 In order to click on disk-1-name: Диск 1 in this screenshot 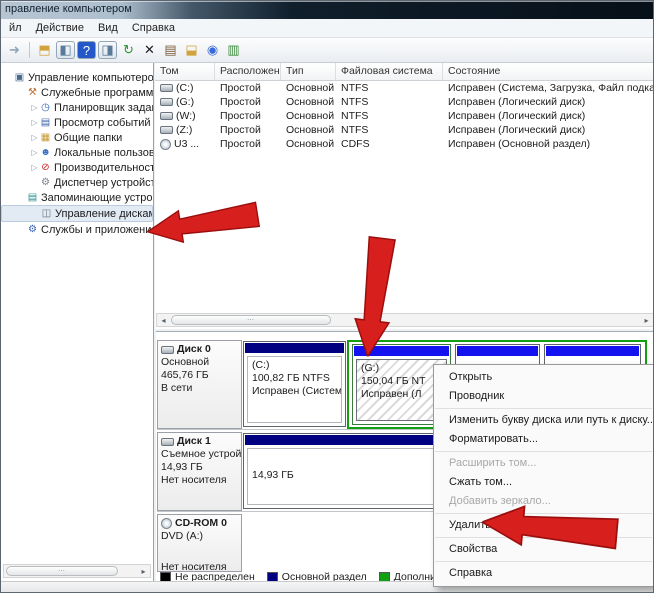, I will do `click(194, 441)`.